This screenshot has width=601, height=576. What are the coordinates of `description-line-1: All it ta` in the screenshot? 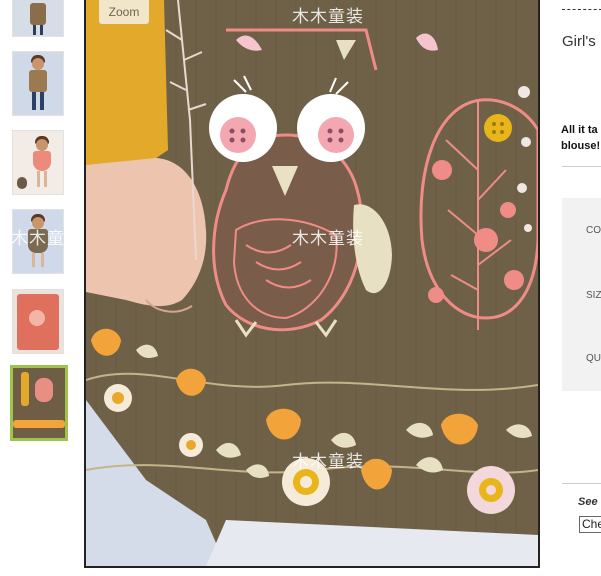 It's located at (579, 130).